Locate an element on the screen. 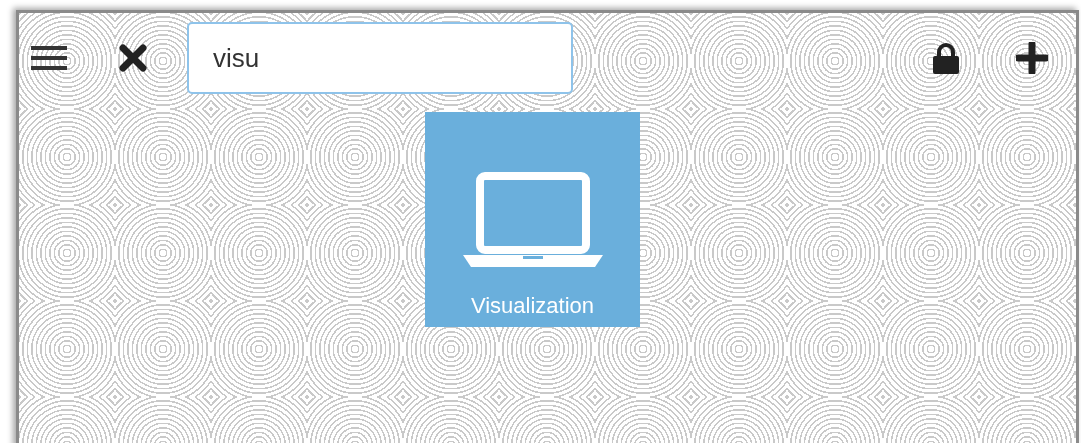  menu-icon is located at coordinates (49, 58).